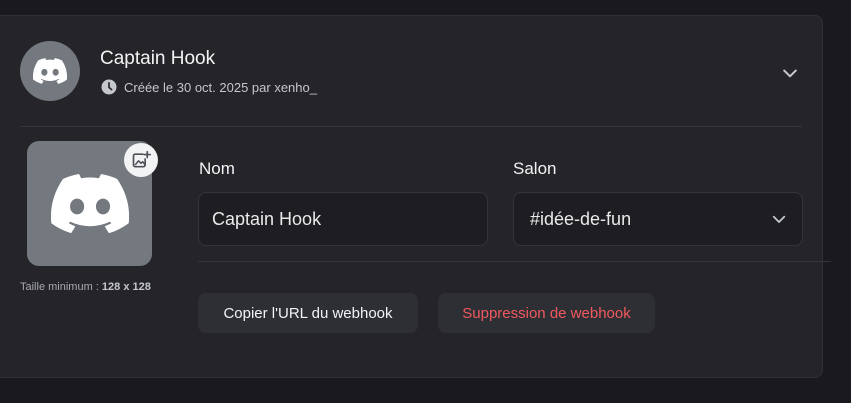 This screenshot has width=851, height=403. I want to click on webhook-avatar-small, so click(50, 71).